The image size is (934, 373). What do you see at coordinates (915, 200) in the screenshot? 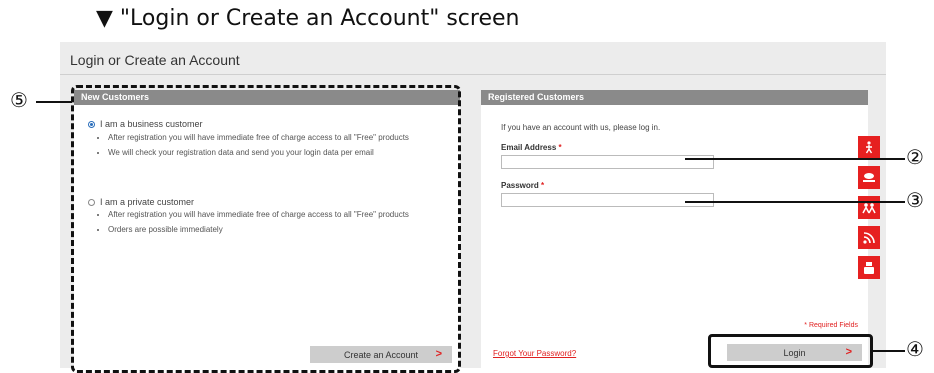
I see `callout-3: ③` at bounding box center [915, 200].